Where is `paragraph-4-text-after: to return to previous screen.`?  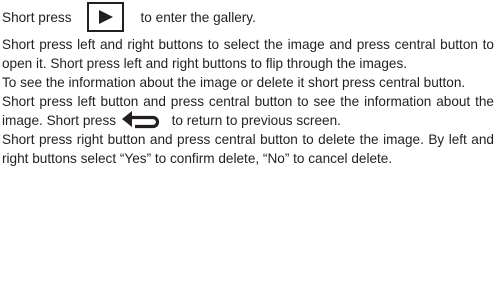 paragraph-4-text-after: to return to previous screen. is located at coordinates (254, 120).